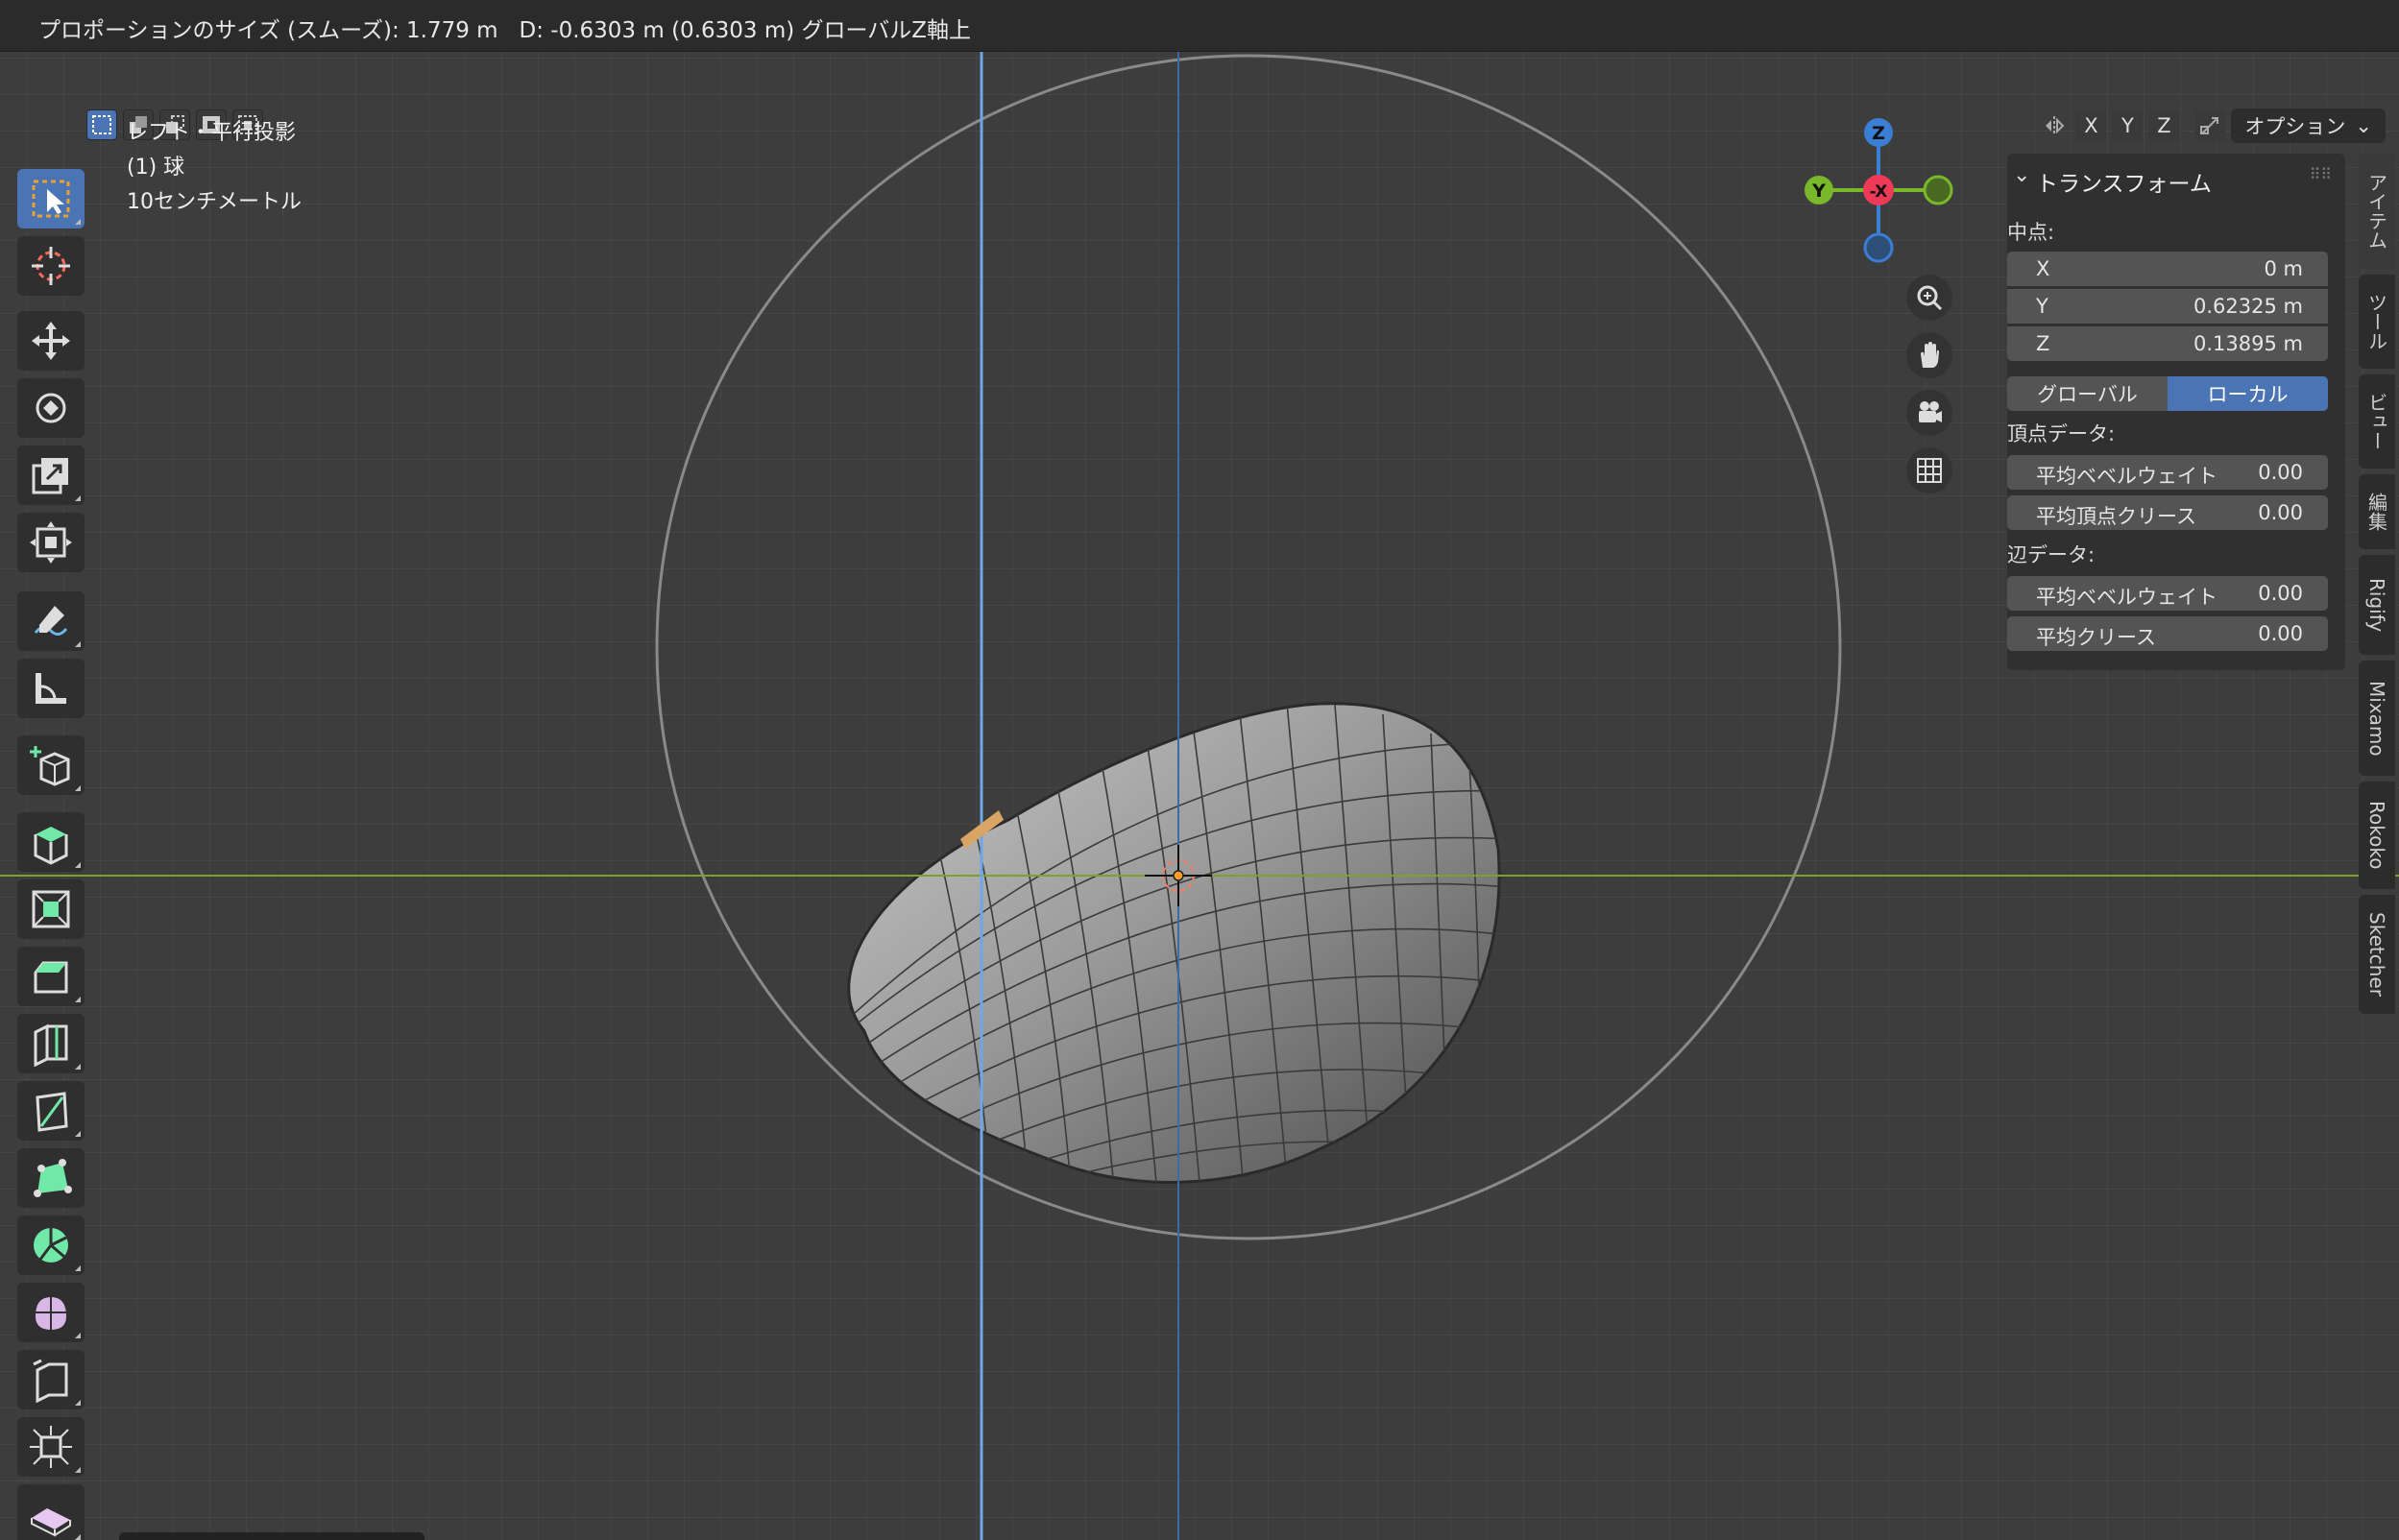  Describe the element at coordinates (2377, 605) in the screenshot. I see `tab-rigify: Rigify` at that location.